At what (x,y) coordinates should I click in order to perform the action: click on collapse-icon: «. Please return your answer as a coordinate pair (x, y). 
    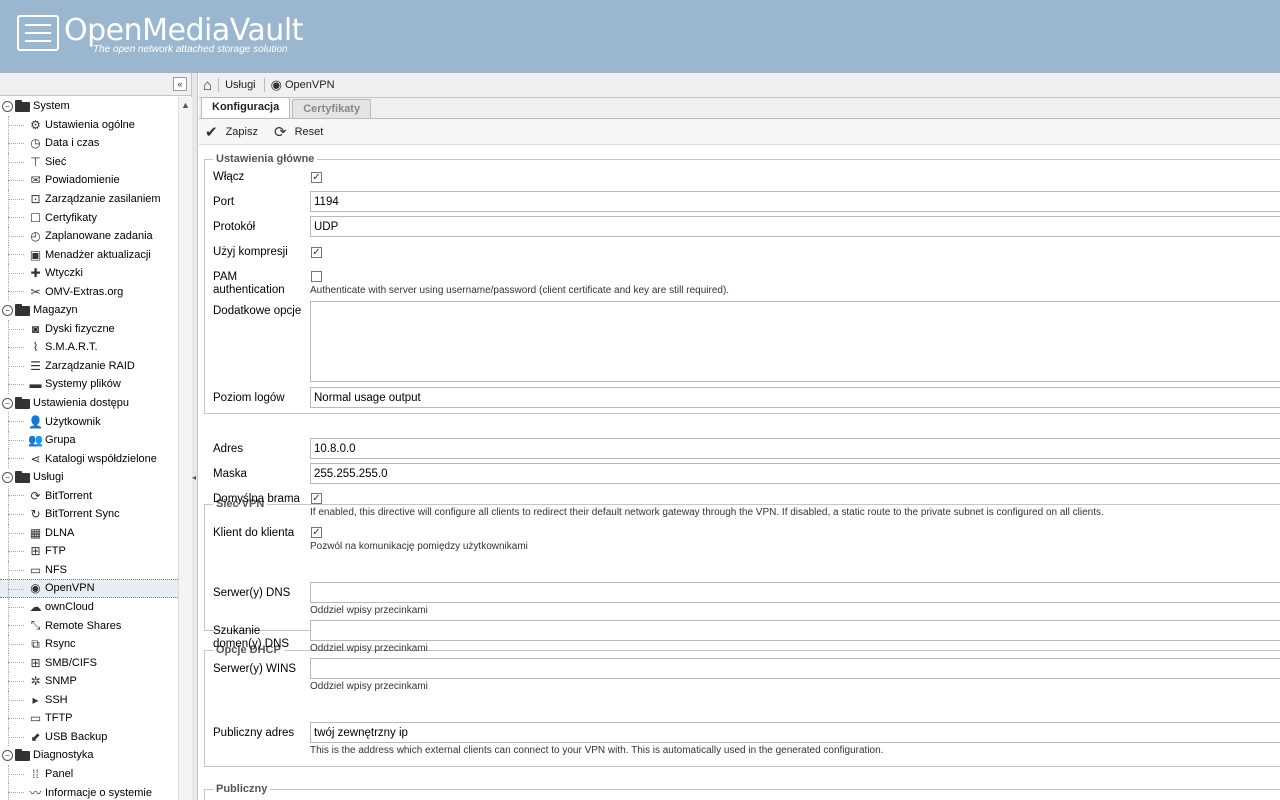
    Looking at the image, I should click on (180, 84).